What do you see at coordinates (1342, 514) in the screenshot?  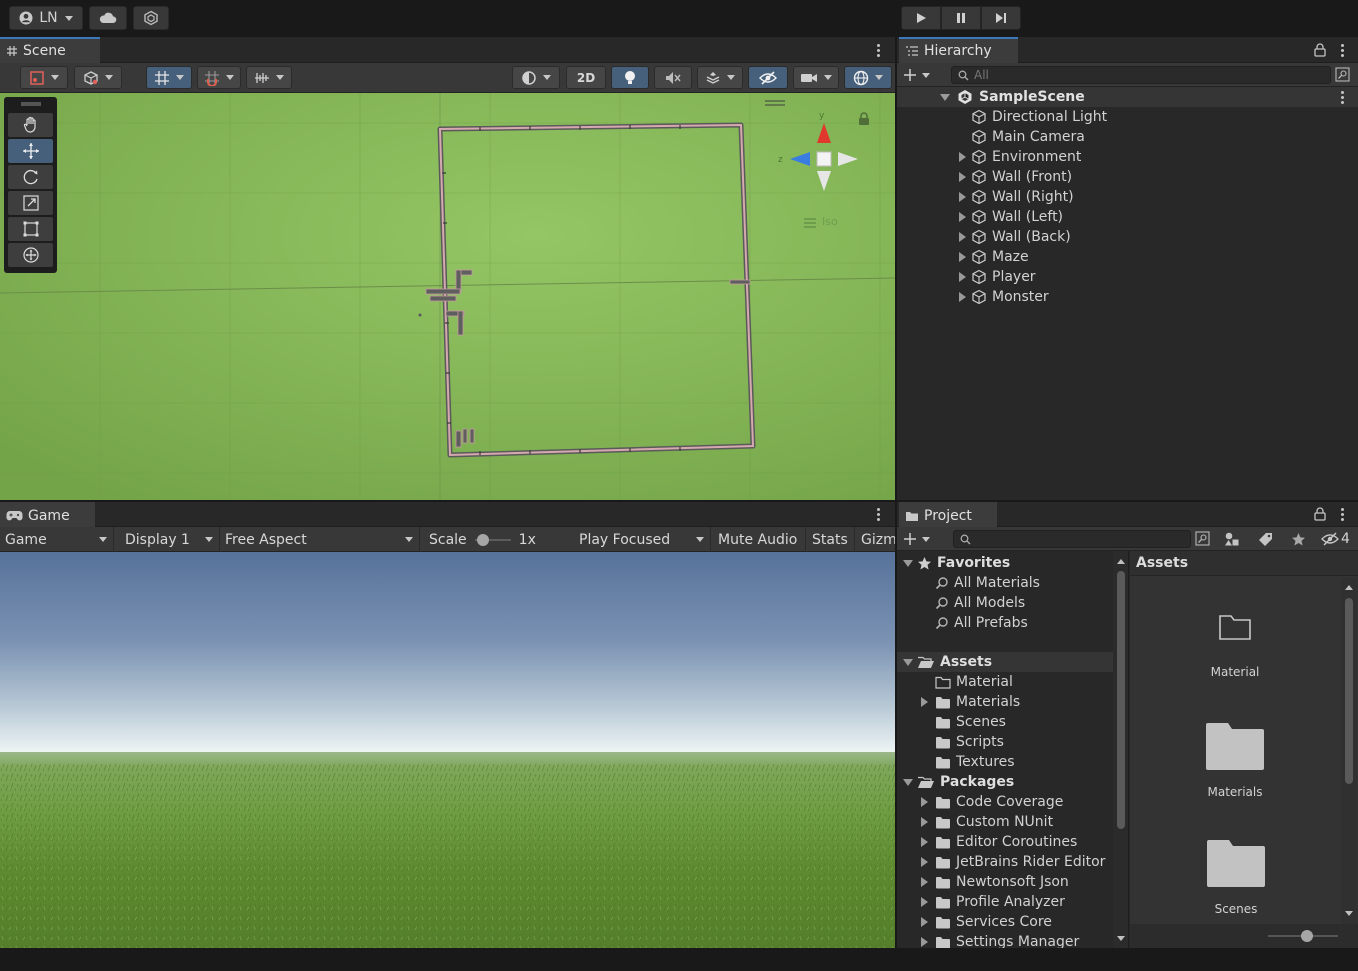 I see `project-menu-button` at bounding box center [1342, 514].